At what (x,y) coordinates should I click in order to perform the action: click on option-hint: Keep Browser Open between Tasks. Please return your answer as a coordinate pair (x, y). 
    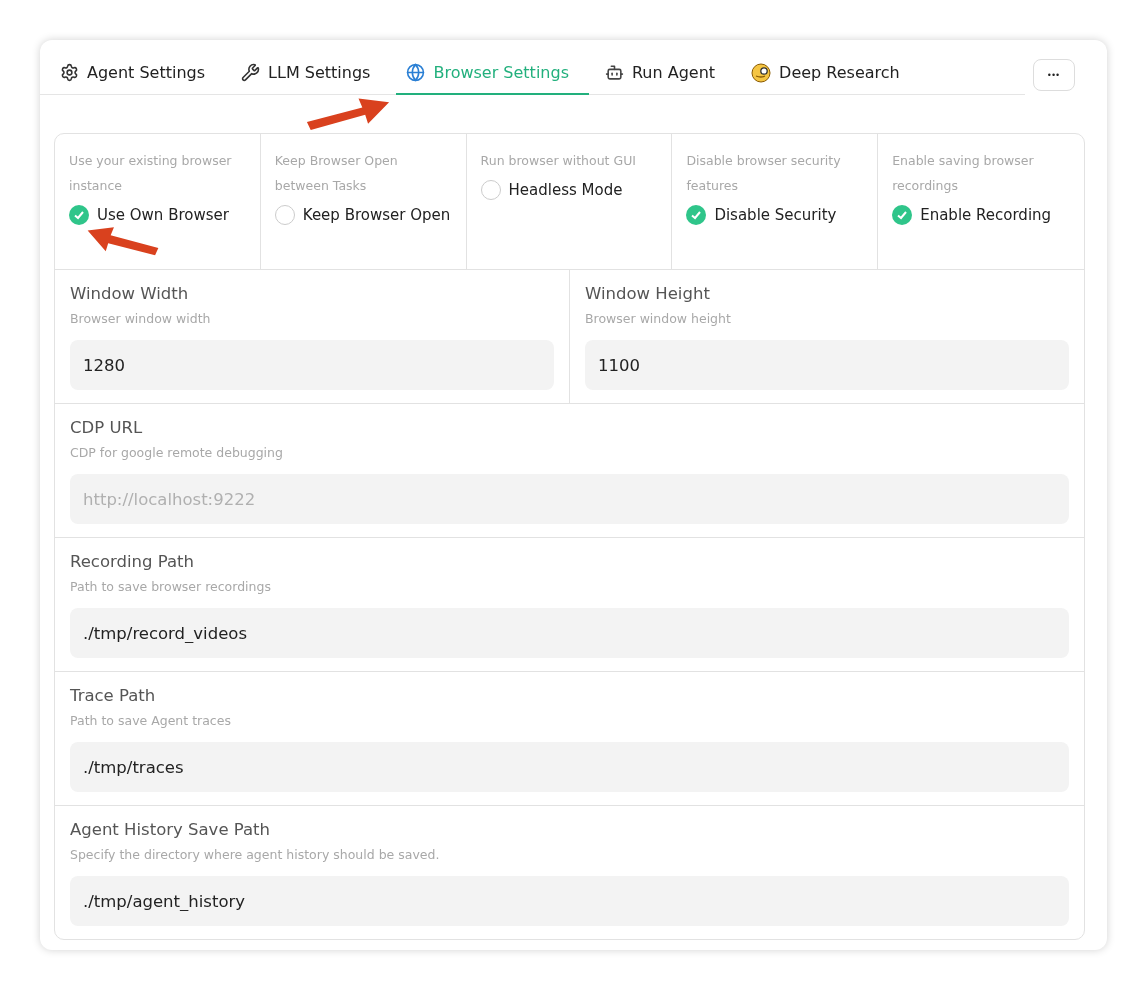
    Looking at the image, I should click on (336, 173).